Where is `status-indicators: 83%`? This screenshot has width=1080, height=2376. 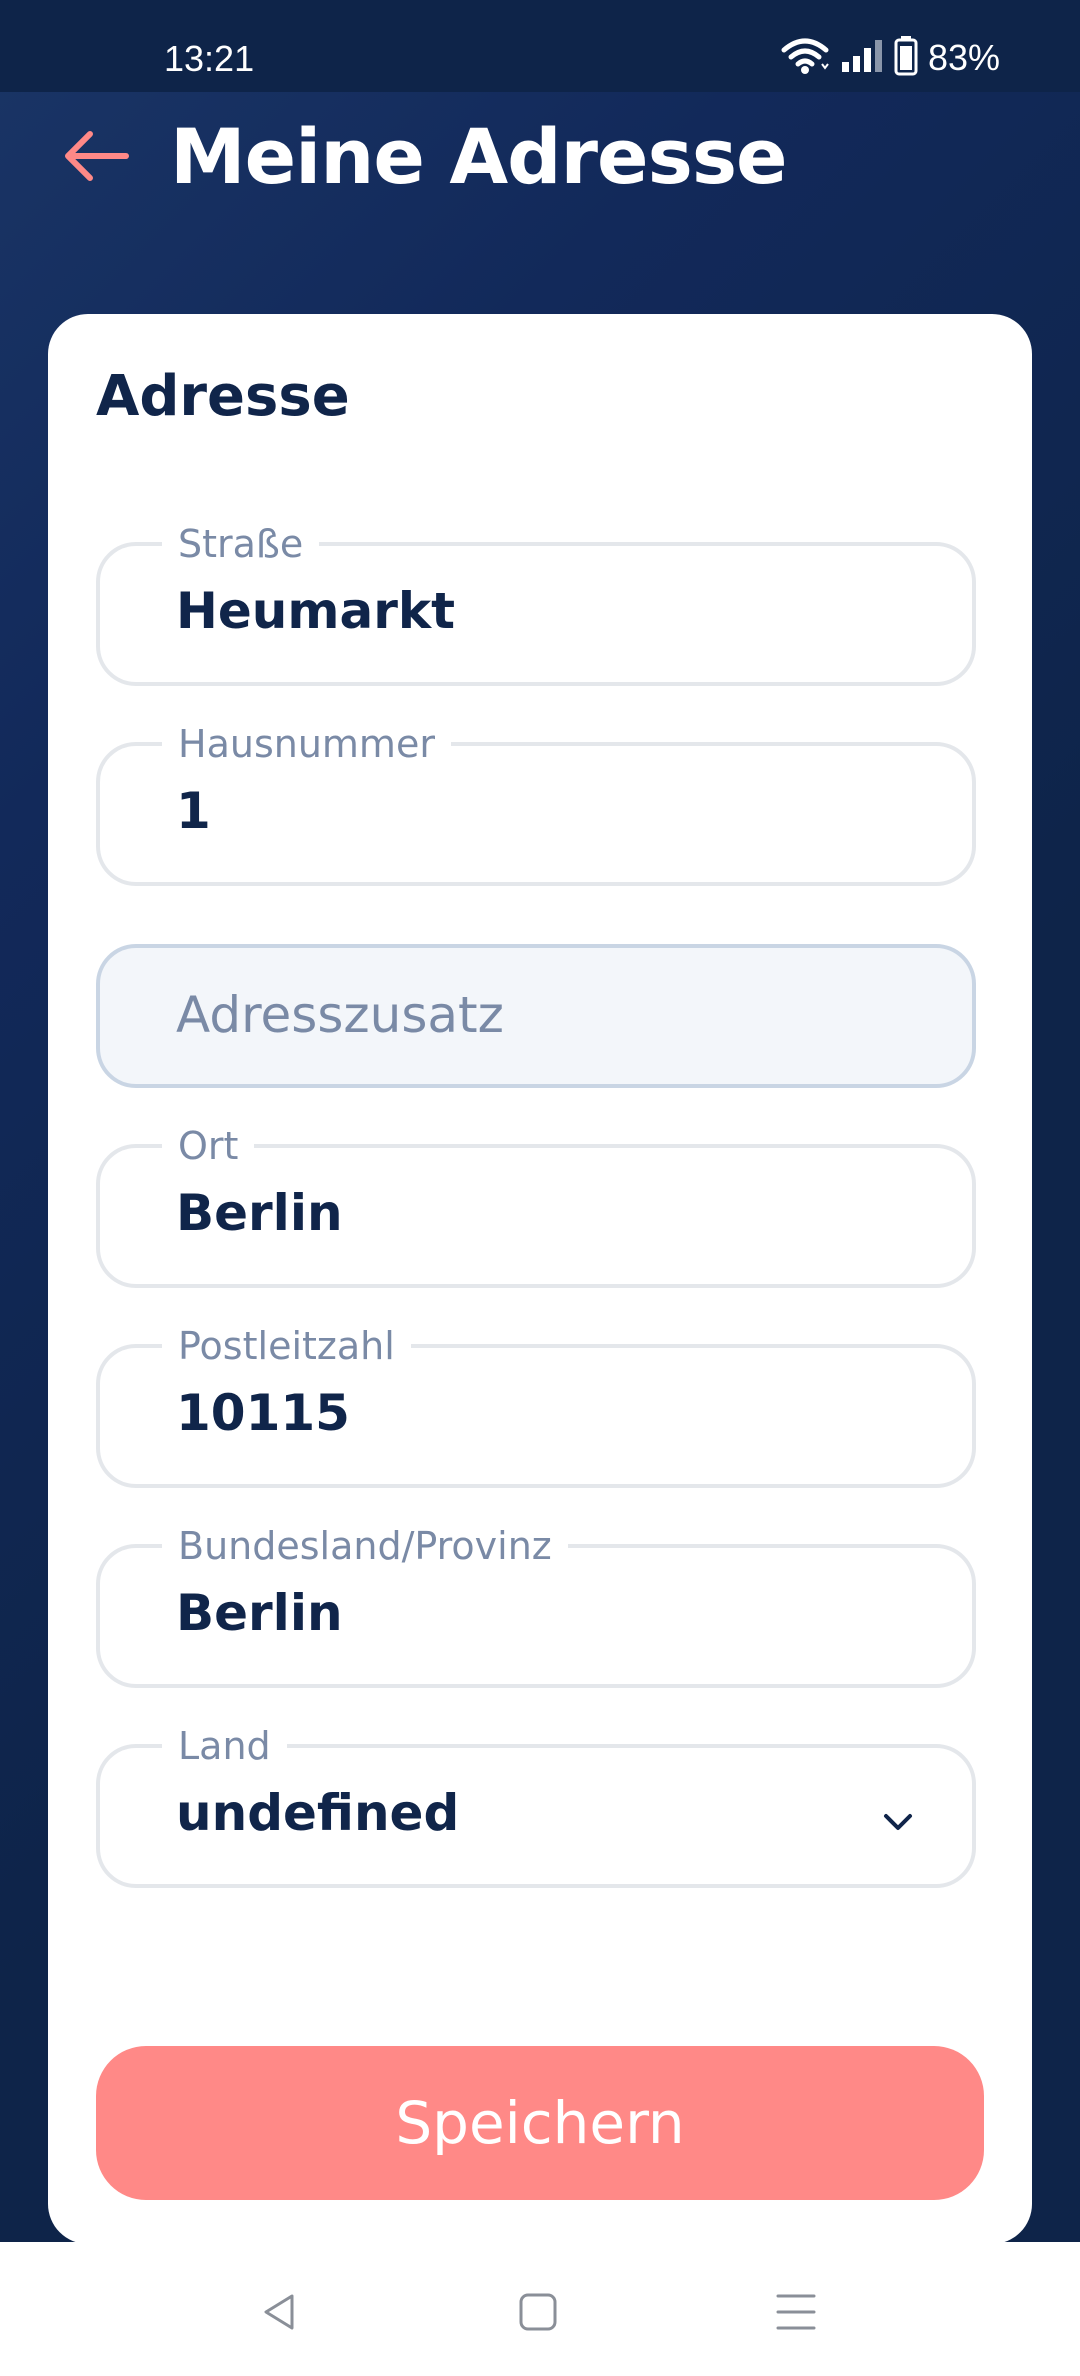 status-indicators: 83% is located at coordinates (890, 58).